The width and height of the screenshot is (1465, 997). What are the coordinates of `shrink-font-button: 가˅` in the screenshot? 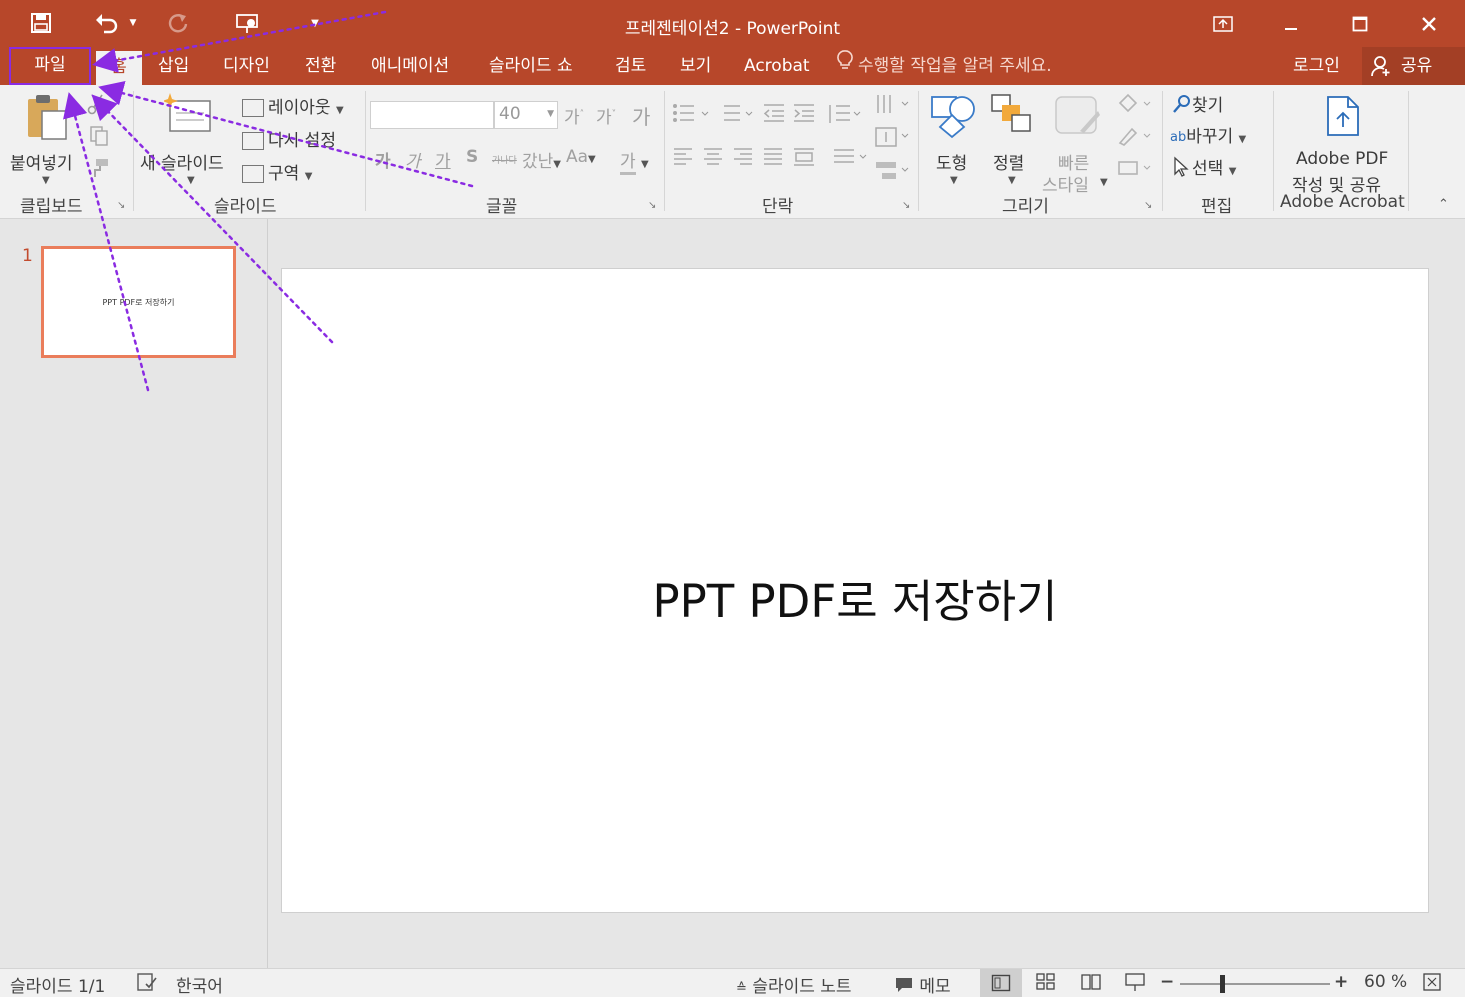 It's located at (606, 115).